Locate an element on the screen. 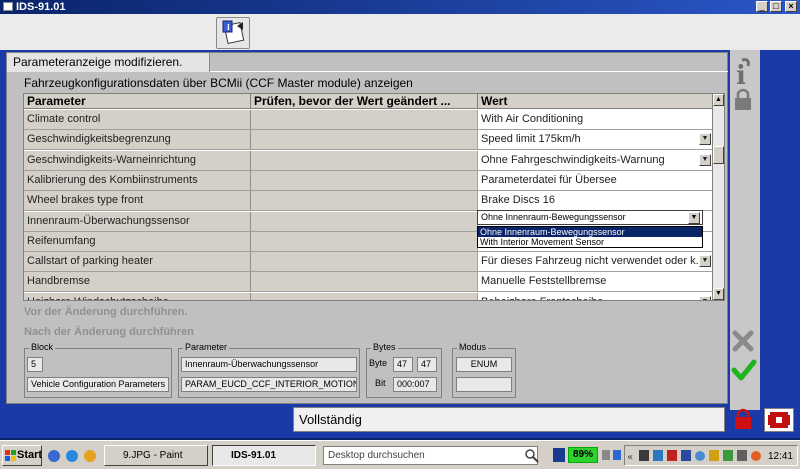 The image size is (800, 469). interior-sensor-current: Ohne Innenraum-Bewegungssensor is located at coordinates (553, 217).